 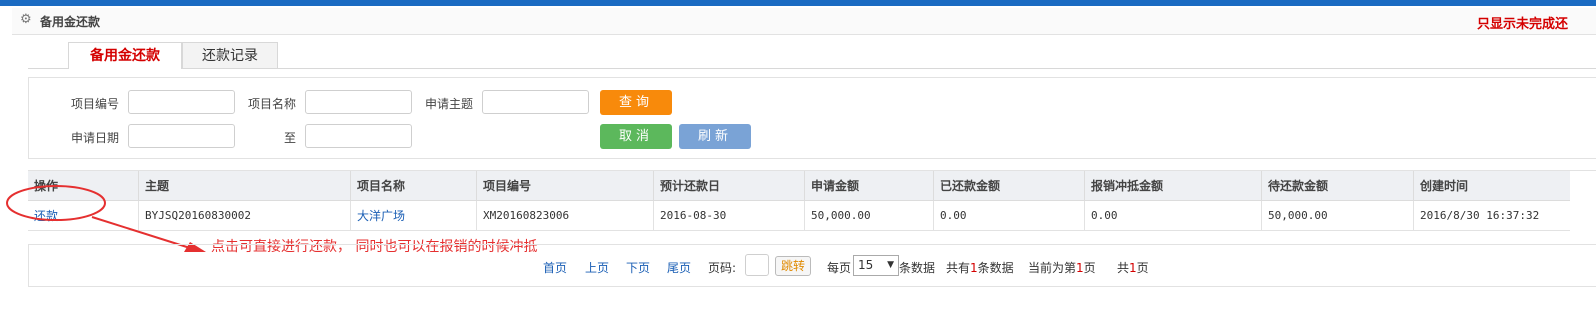 I want to click on first-page-link: 首页, so click(x=555, y=267).